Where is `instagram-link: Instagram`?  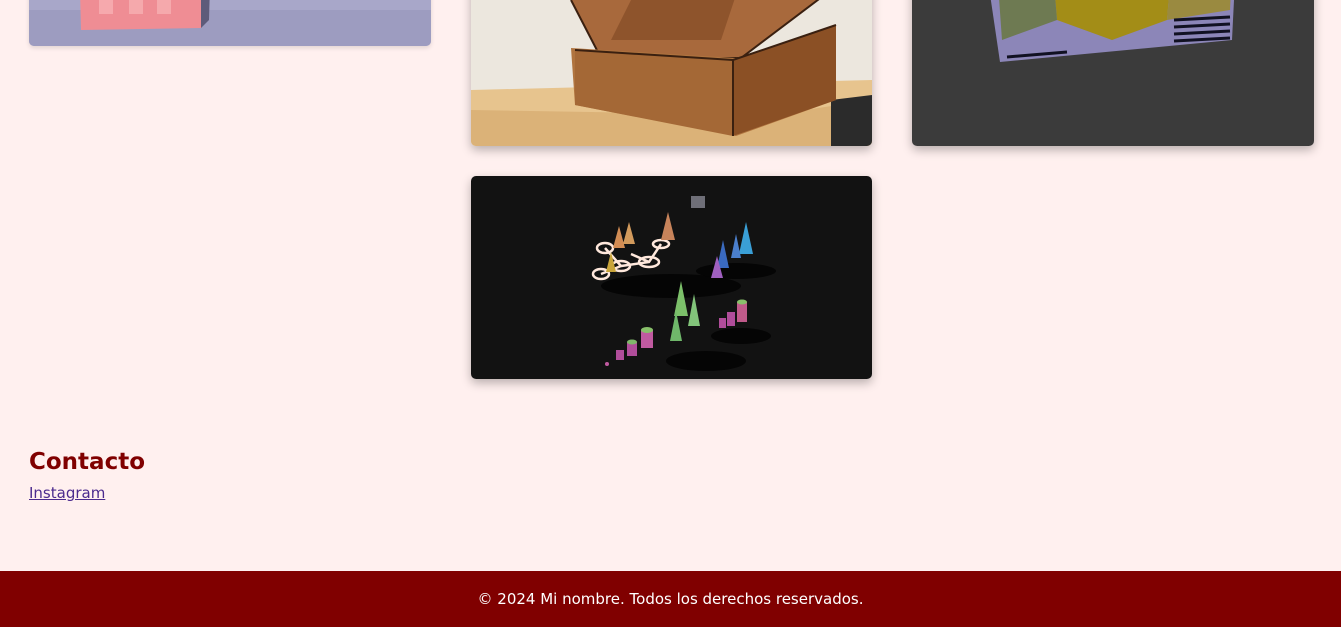 instagram-link: Instagram is located at coordinates (67, 493).